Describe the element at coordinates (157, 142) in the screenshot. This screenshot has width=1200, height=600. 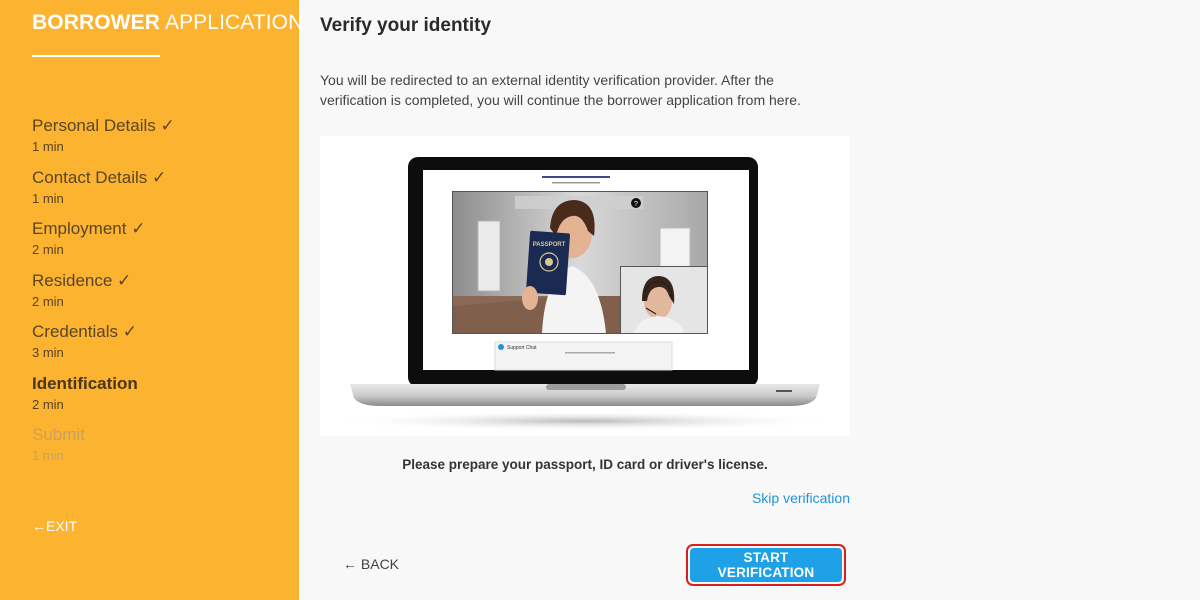
I see `step-personal-details: Personal Details ✓ 1 min` at that location.